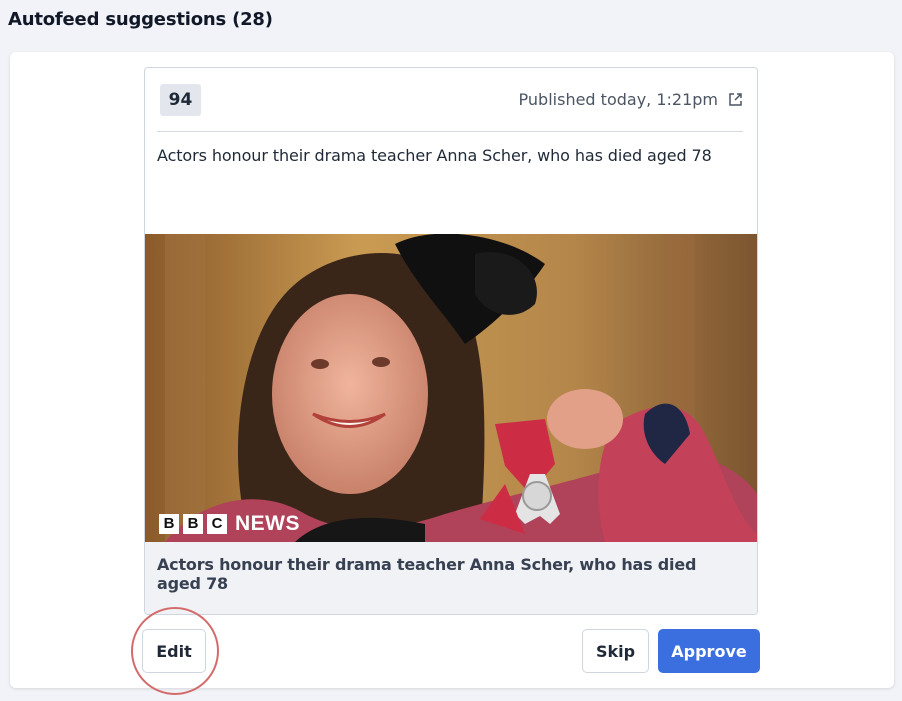 This screenshot has width=902, height=701. Describe the element at coordinates (140, 19) in the screenshot. I see `page-title: Autofeed suggestions (28)` at that location.